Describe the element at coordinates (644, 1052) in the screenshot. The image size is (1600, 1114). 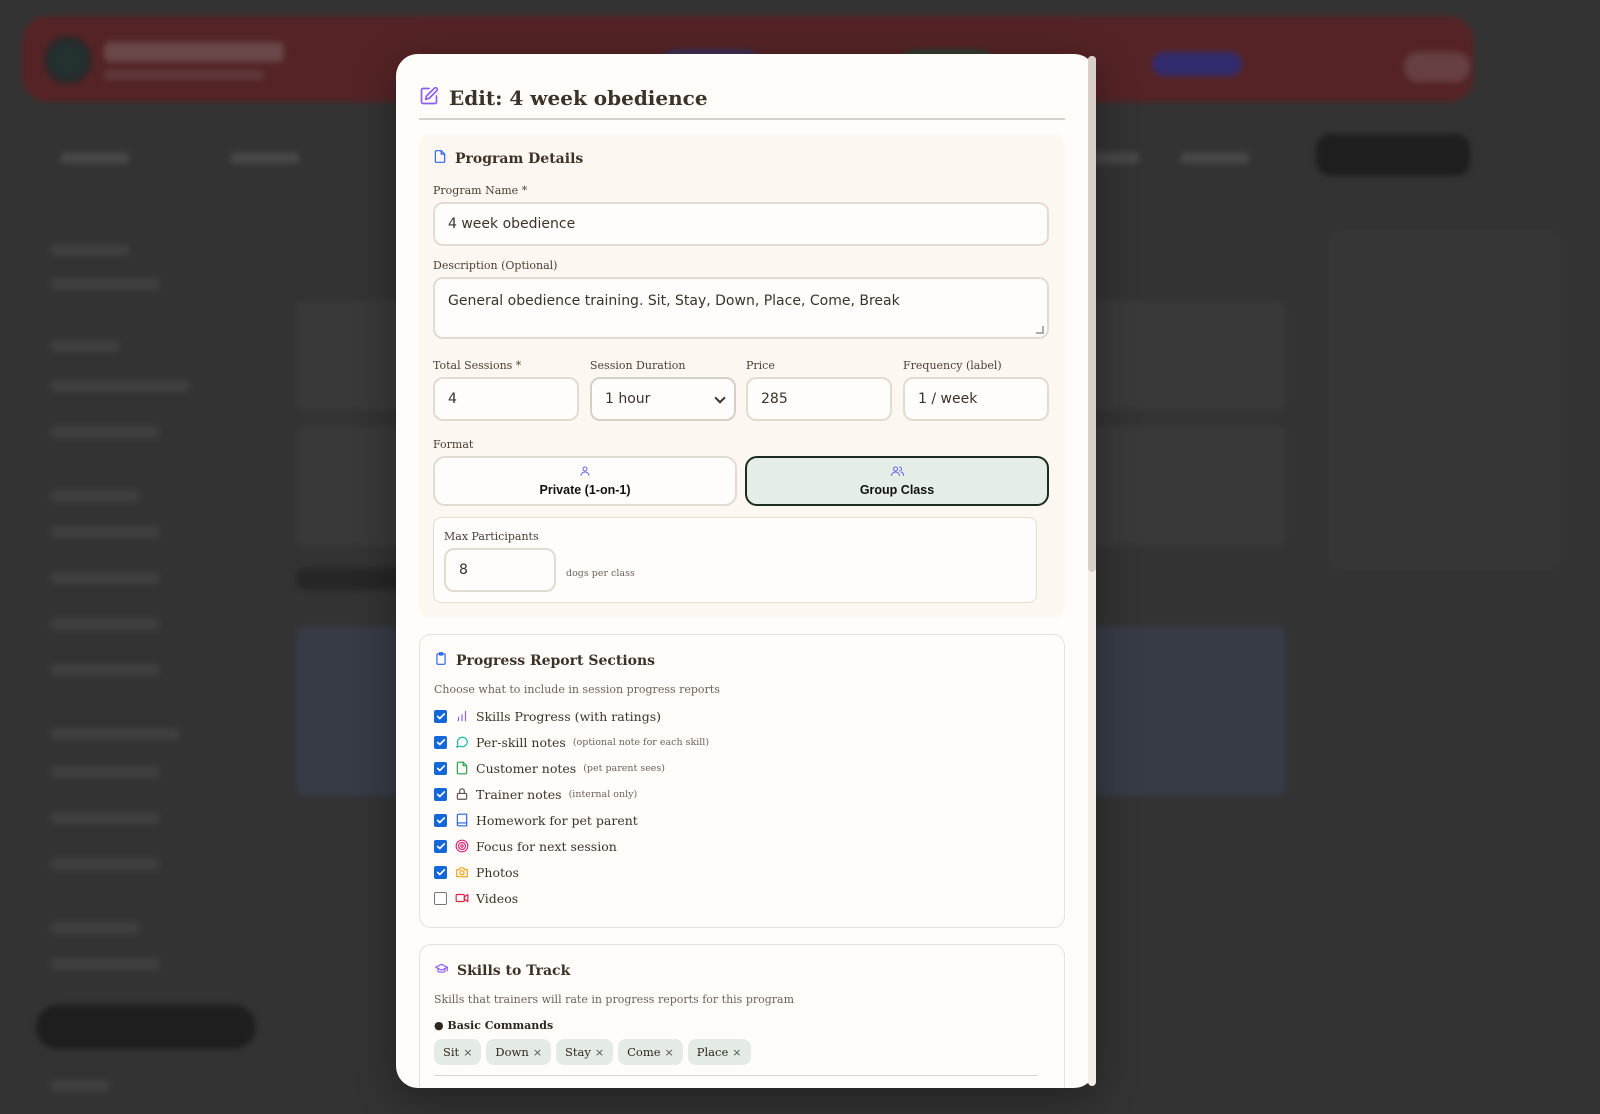
I see `skill-chip-label: Come` at that location.